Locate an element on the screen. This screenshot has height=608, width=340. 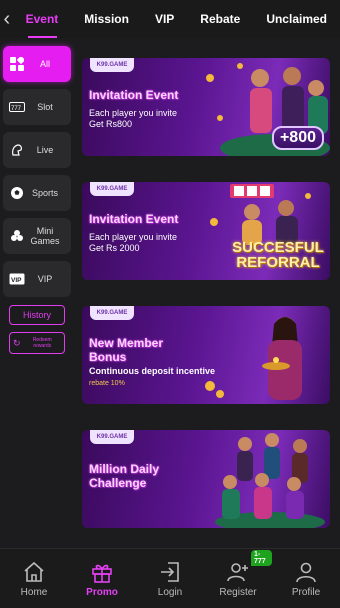
grid-icon is located at coordinates (17, 64).